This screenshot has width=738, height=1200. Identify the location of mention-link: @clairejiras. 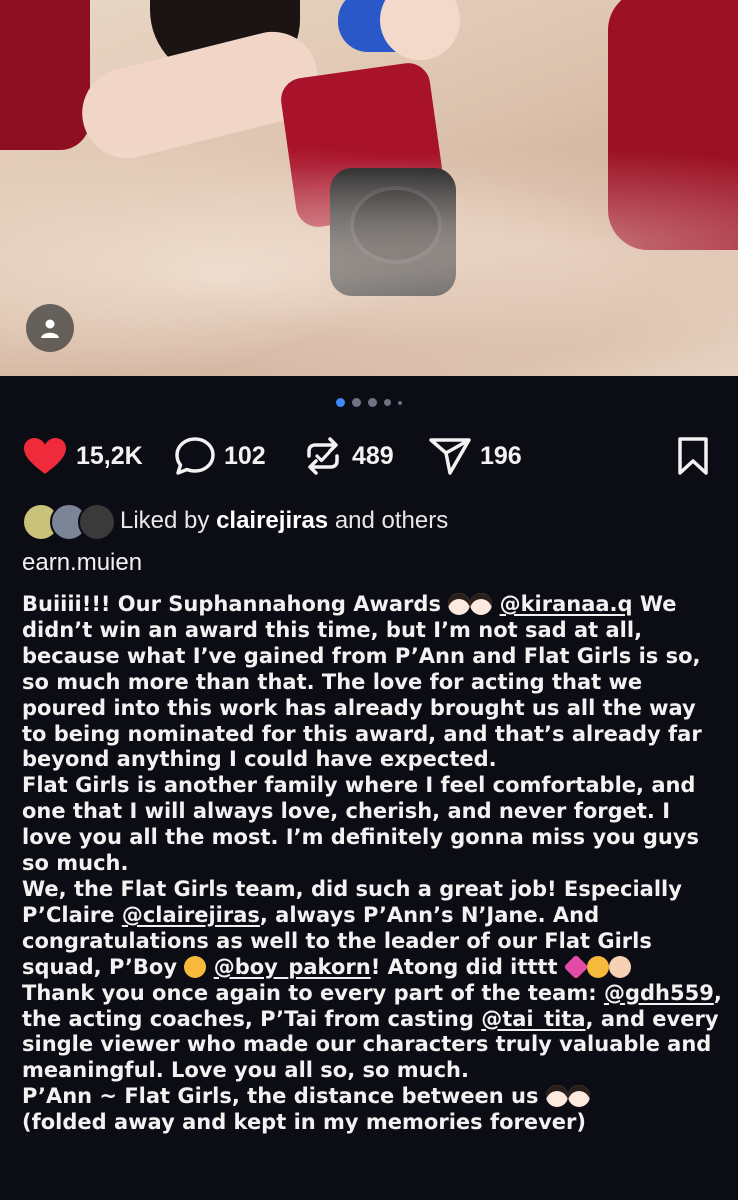
(191, 915).